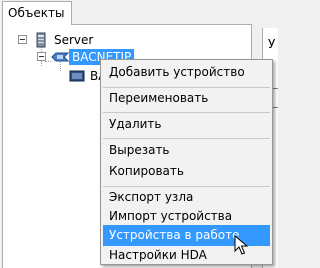 The width and height of the screenshot is (320, 268). What do you see at coordinates (73, 40) in the screenshot?
I see `tree-node-server: Server` at bounding box center [73, 40].